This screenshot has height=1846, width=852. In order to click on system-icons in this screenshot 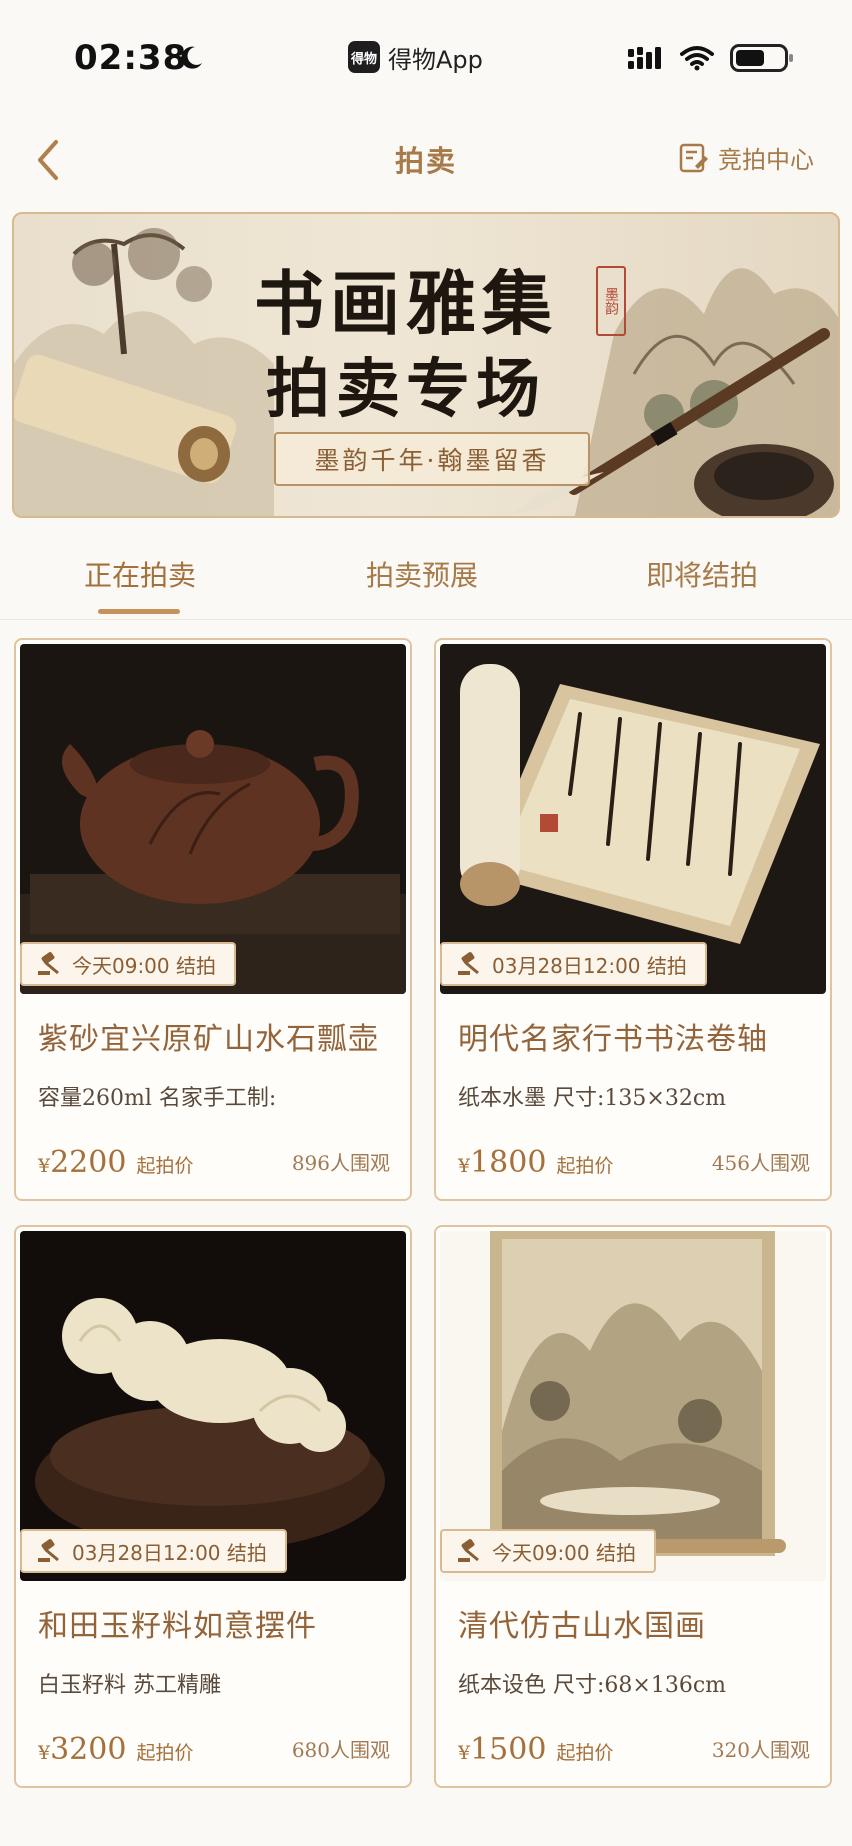, I will do `click(710, 58)`.